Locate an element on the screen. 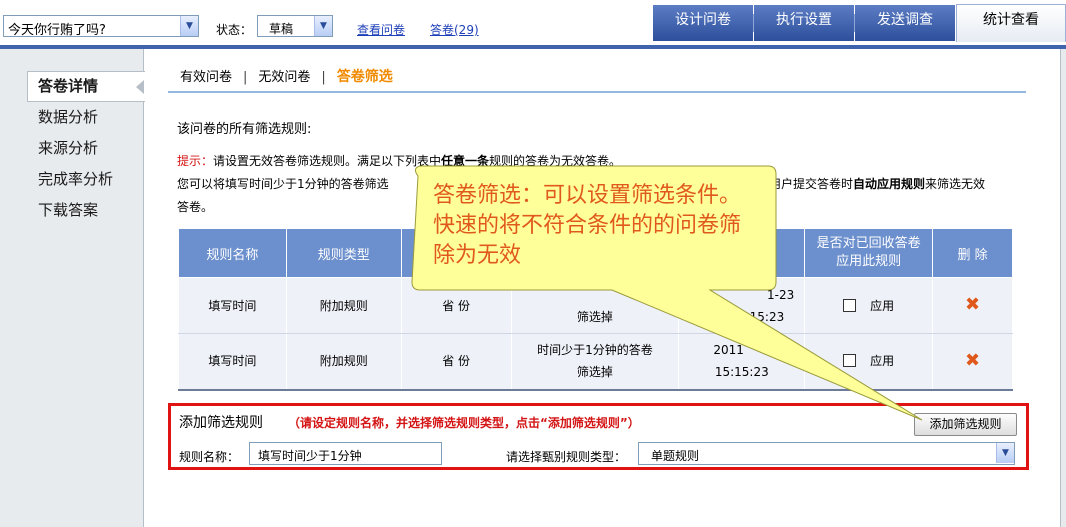 This screenshot has height=527, width=1066. view-survey-link: 查看问卷 is located at coordinates (381, 29).